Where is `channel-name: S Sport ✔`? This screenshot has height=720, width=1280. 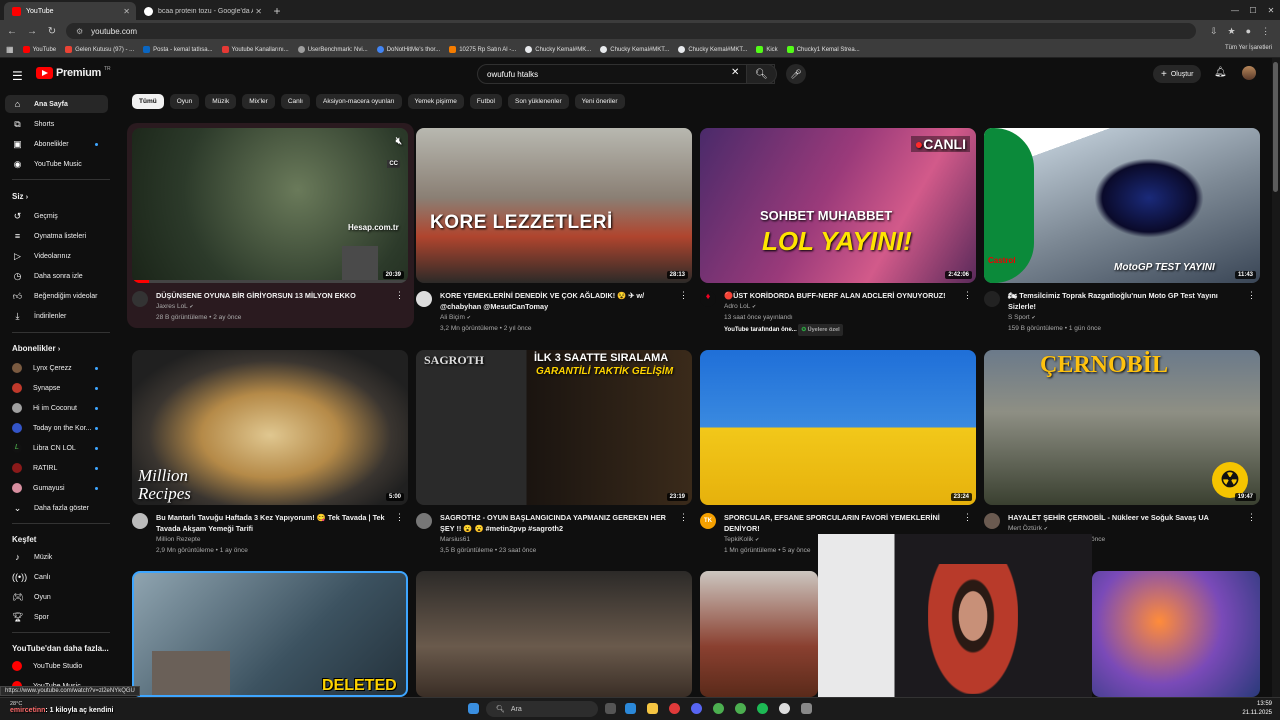 channel-name: S Sport ✔ is located at coordinates (1022, 318).